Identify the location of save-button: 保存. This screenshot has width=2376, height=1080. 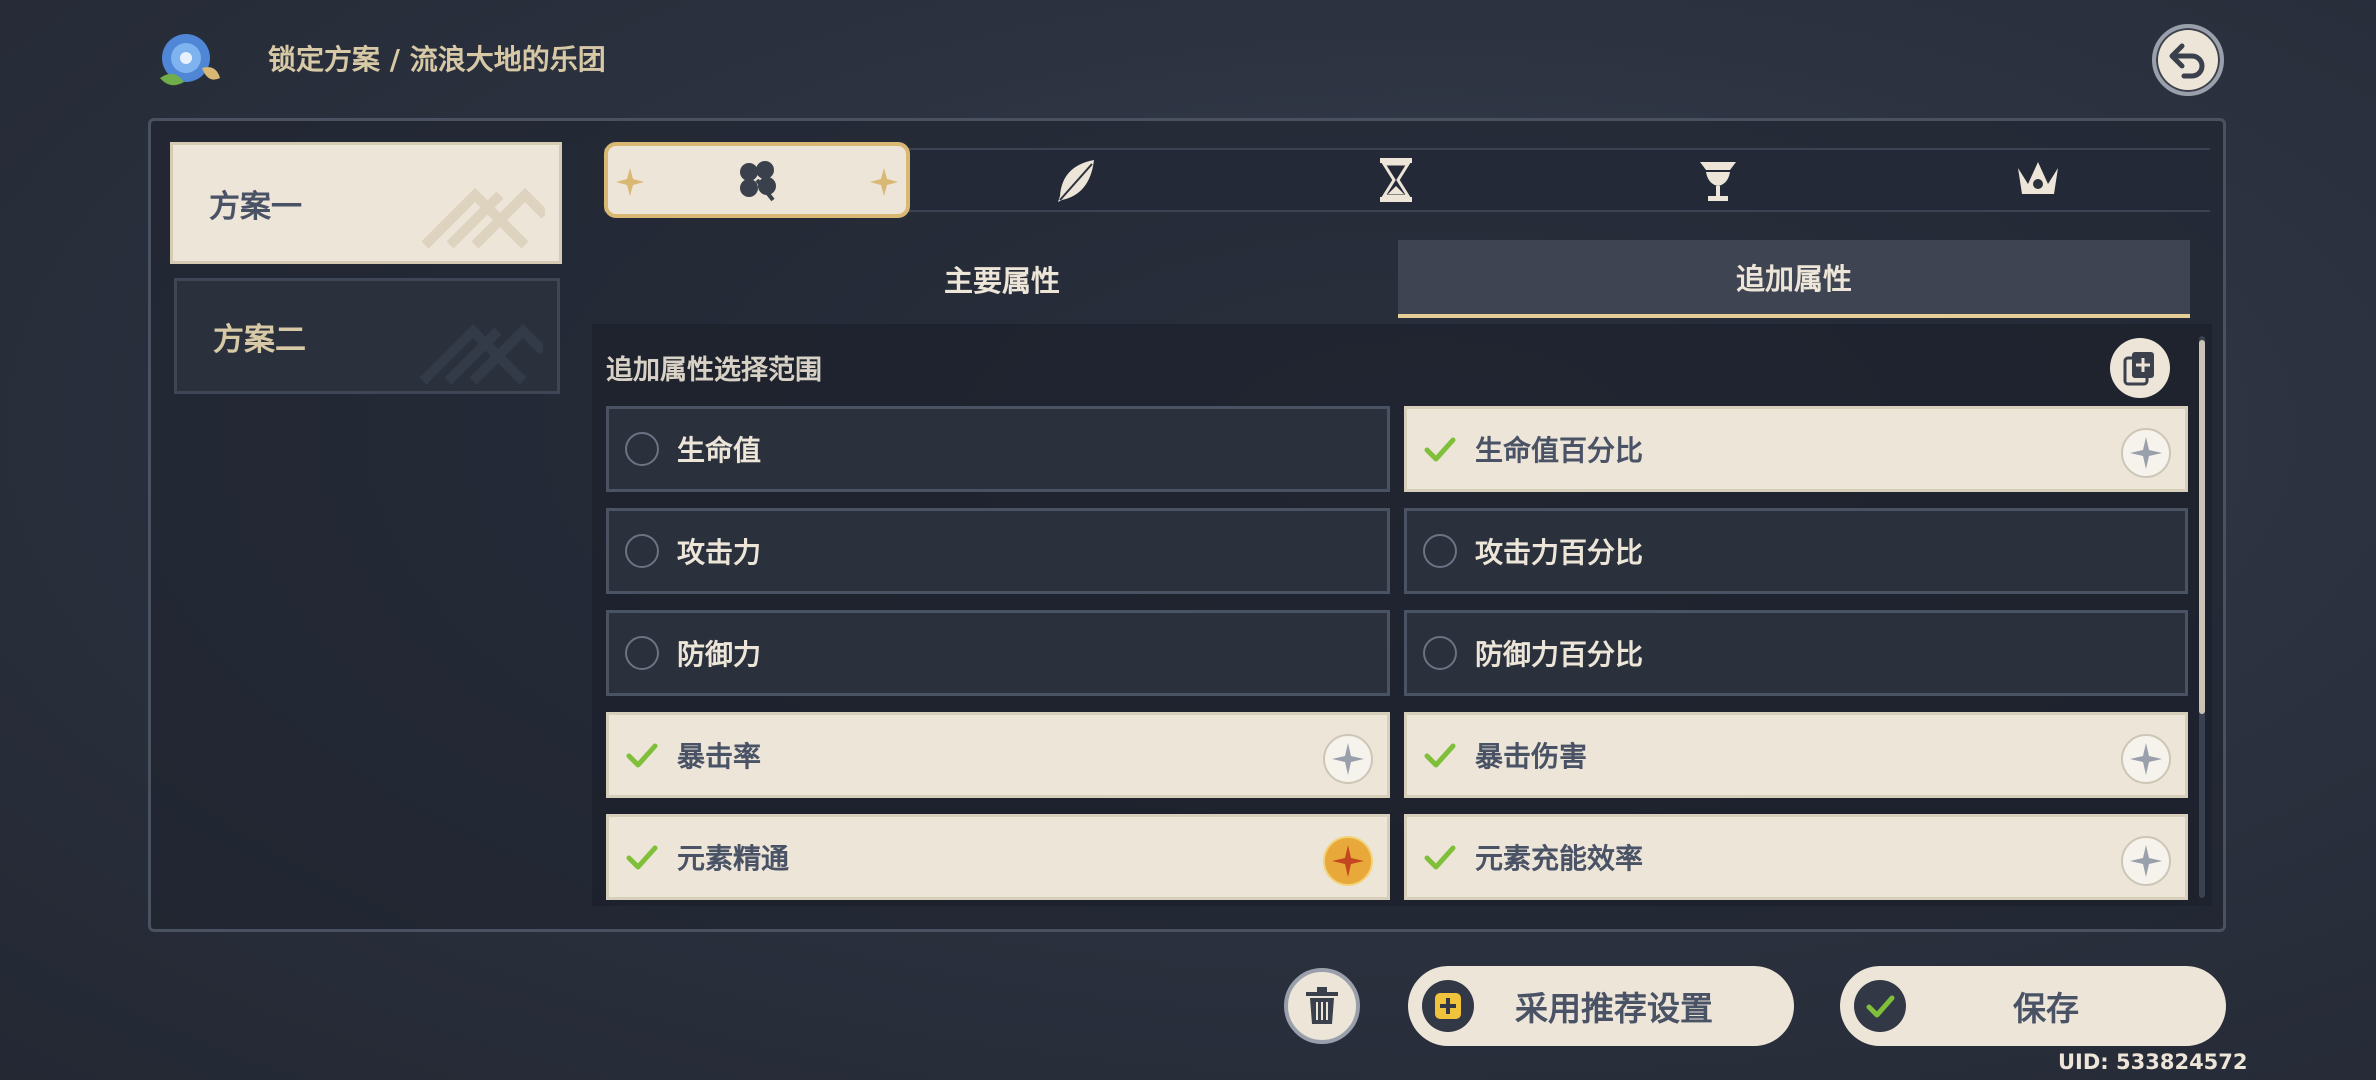
(2033, 1006).